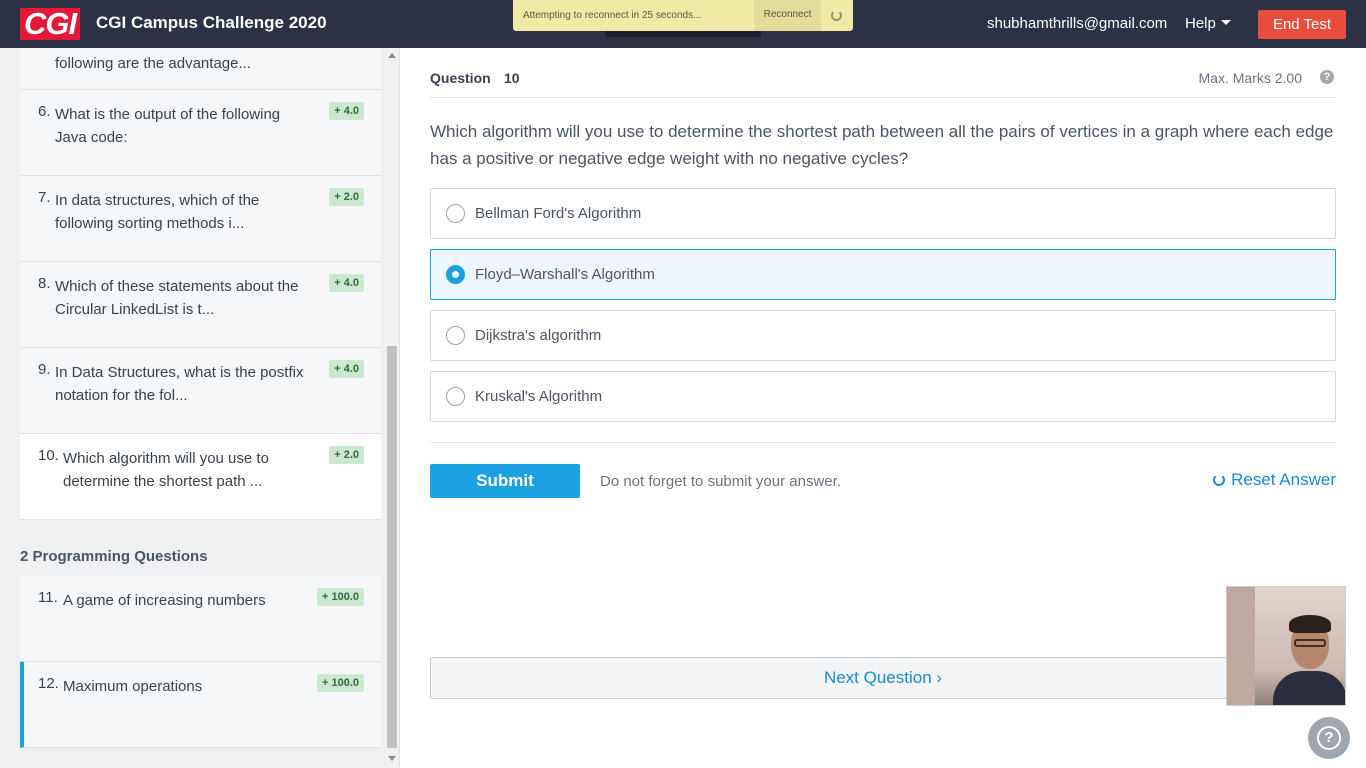  What do you see at coordinates (48, 455) in the screenshot?
I see `question-item-number: 10.` at bounding box center [48, 455].